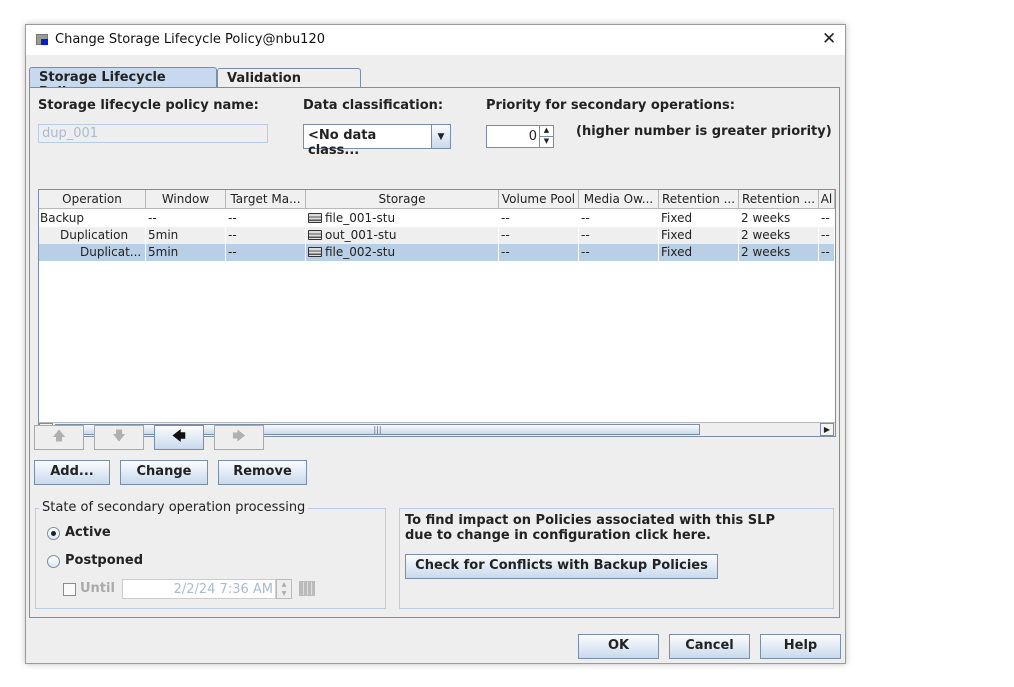  I want to click on active-label: Active, so click(88, 532).